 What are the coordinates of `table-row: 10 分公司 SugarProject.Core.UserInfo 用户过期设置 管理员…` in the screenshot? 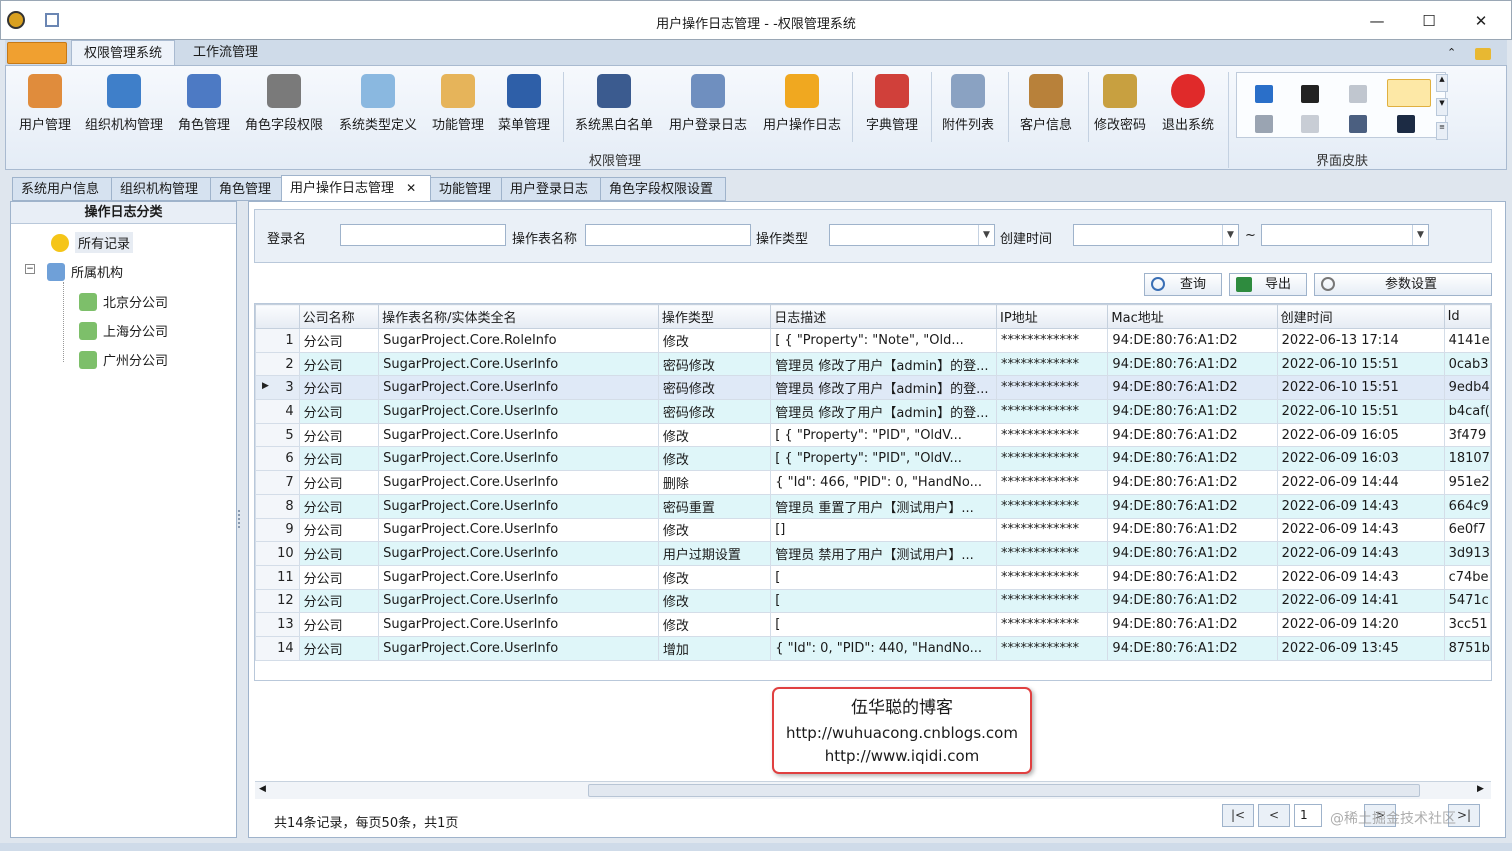 It's located at (873, 553).